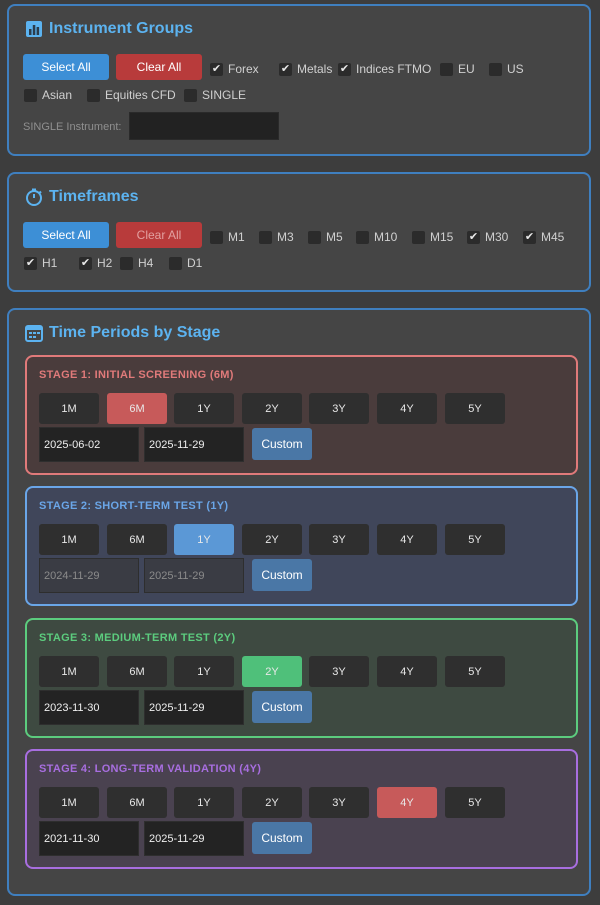 This screenshot has width=600, height=905. I want to click on stage-3-period-4y-button: 4Y, so click(407, 671).